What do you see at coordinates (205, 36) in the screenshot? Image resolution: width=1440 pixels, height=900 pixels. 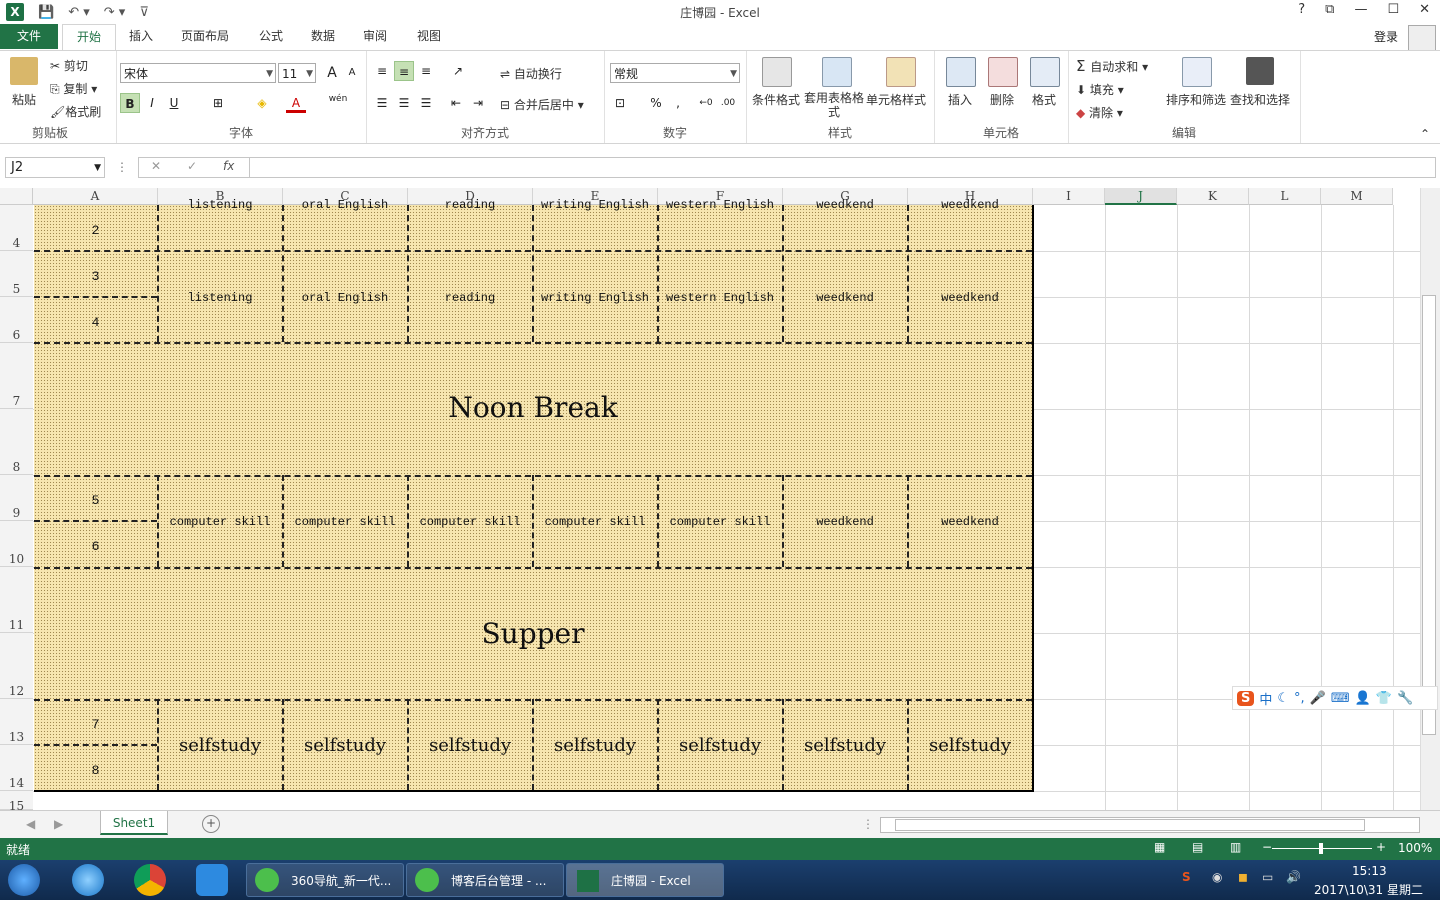 I see `tab-page-layout: 页面布局` at bounding box center [205, 36].